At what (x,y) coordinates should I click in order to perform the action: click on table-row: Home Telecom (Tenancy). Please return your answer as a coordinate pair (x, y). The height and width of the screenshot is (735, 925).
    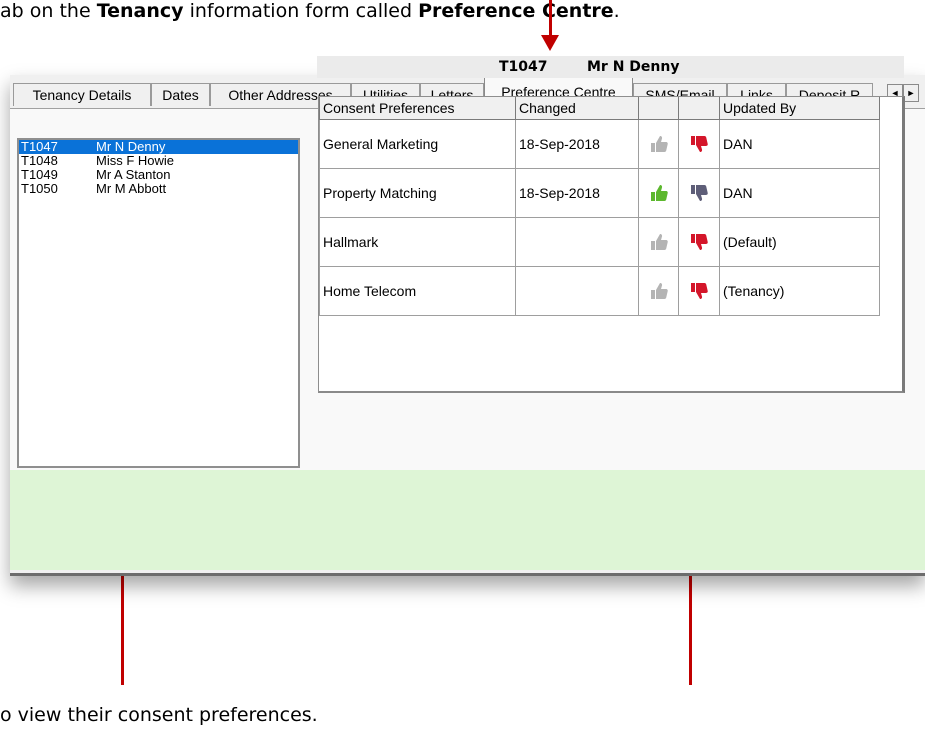
    Looking at the image, I should click on (599, 290).